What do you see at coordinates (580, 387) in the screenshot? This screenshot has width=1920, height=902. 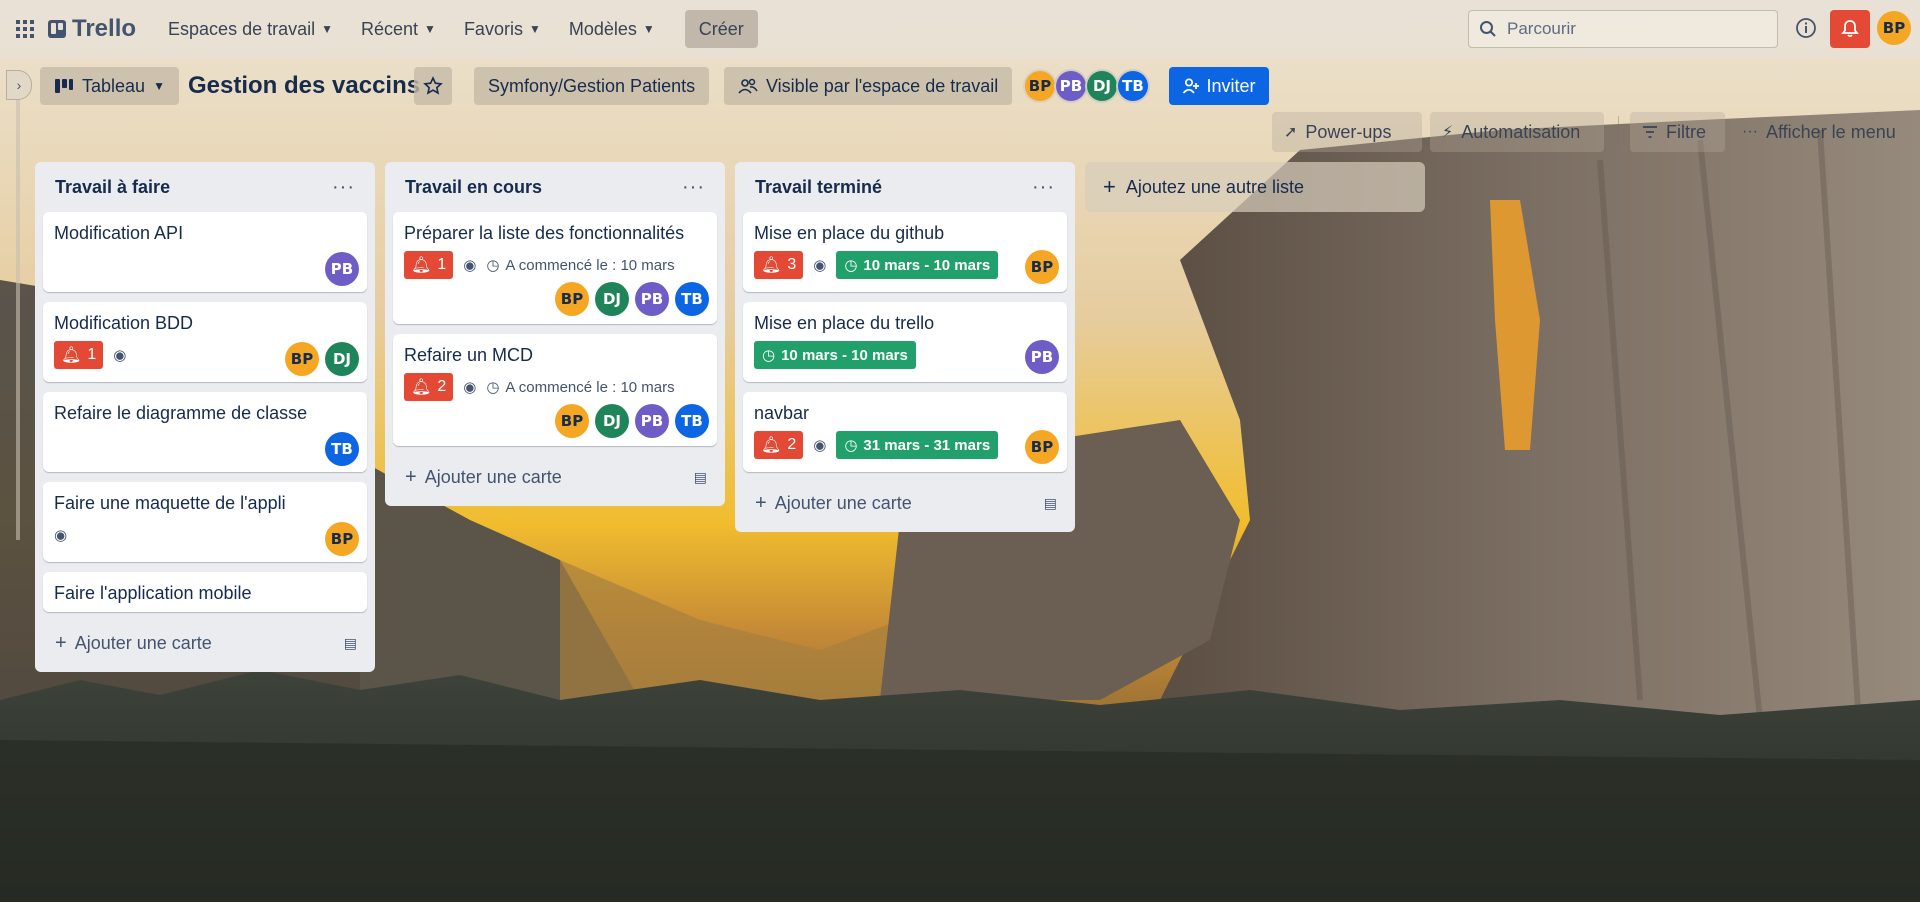 I see `start-date-badge: ◷ A commencé le : 10 mars` at bounding box center [580, 387].